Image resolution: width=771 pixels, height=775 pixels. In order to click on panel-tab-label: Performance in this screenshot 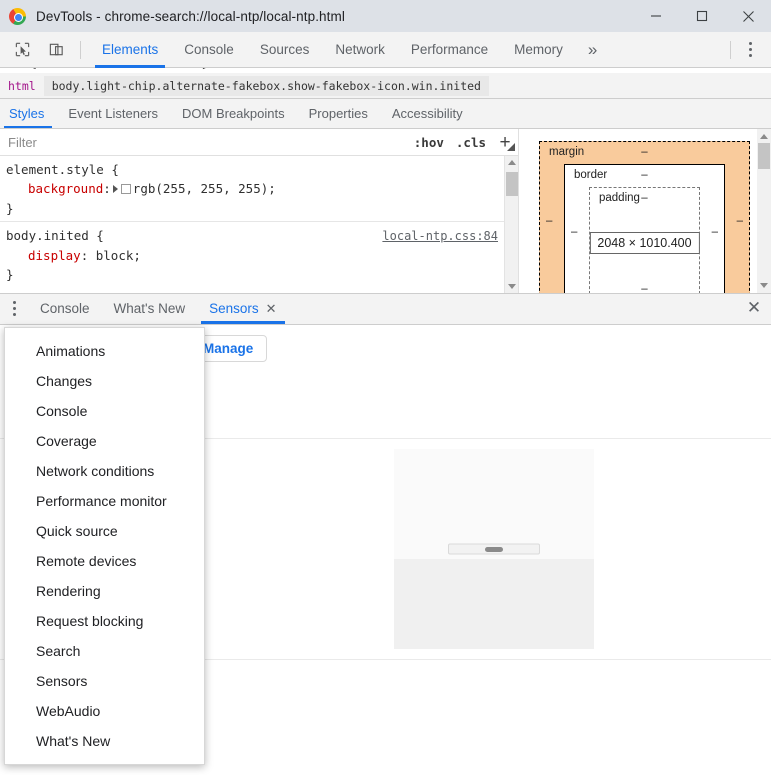, I will do `click(449, 49)`.